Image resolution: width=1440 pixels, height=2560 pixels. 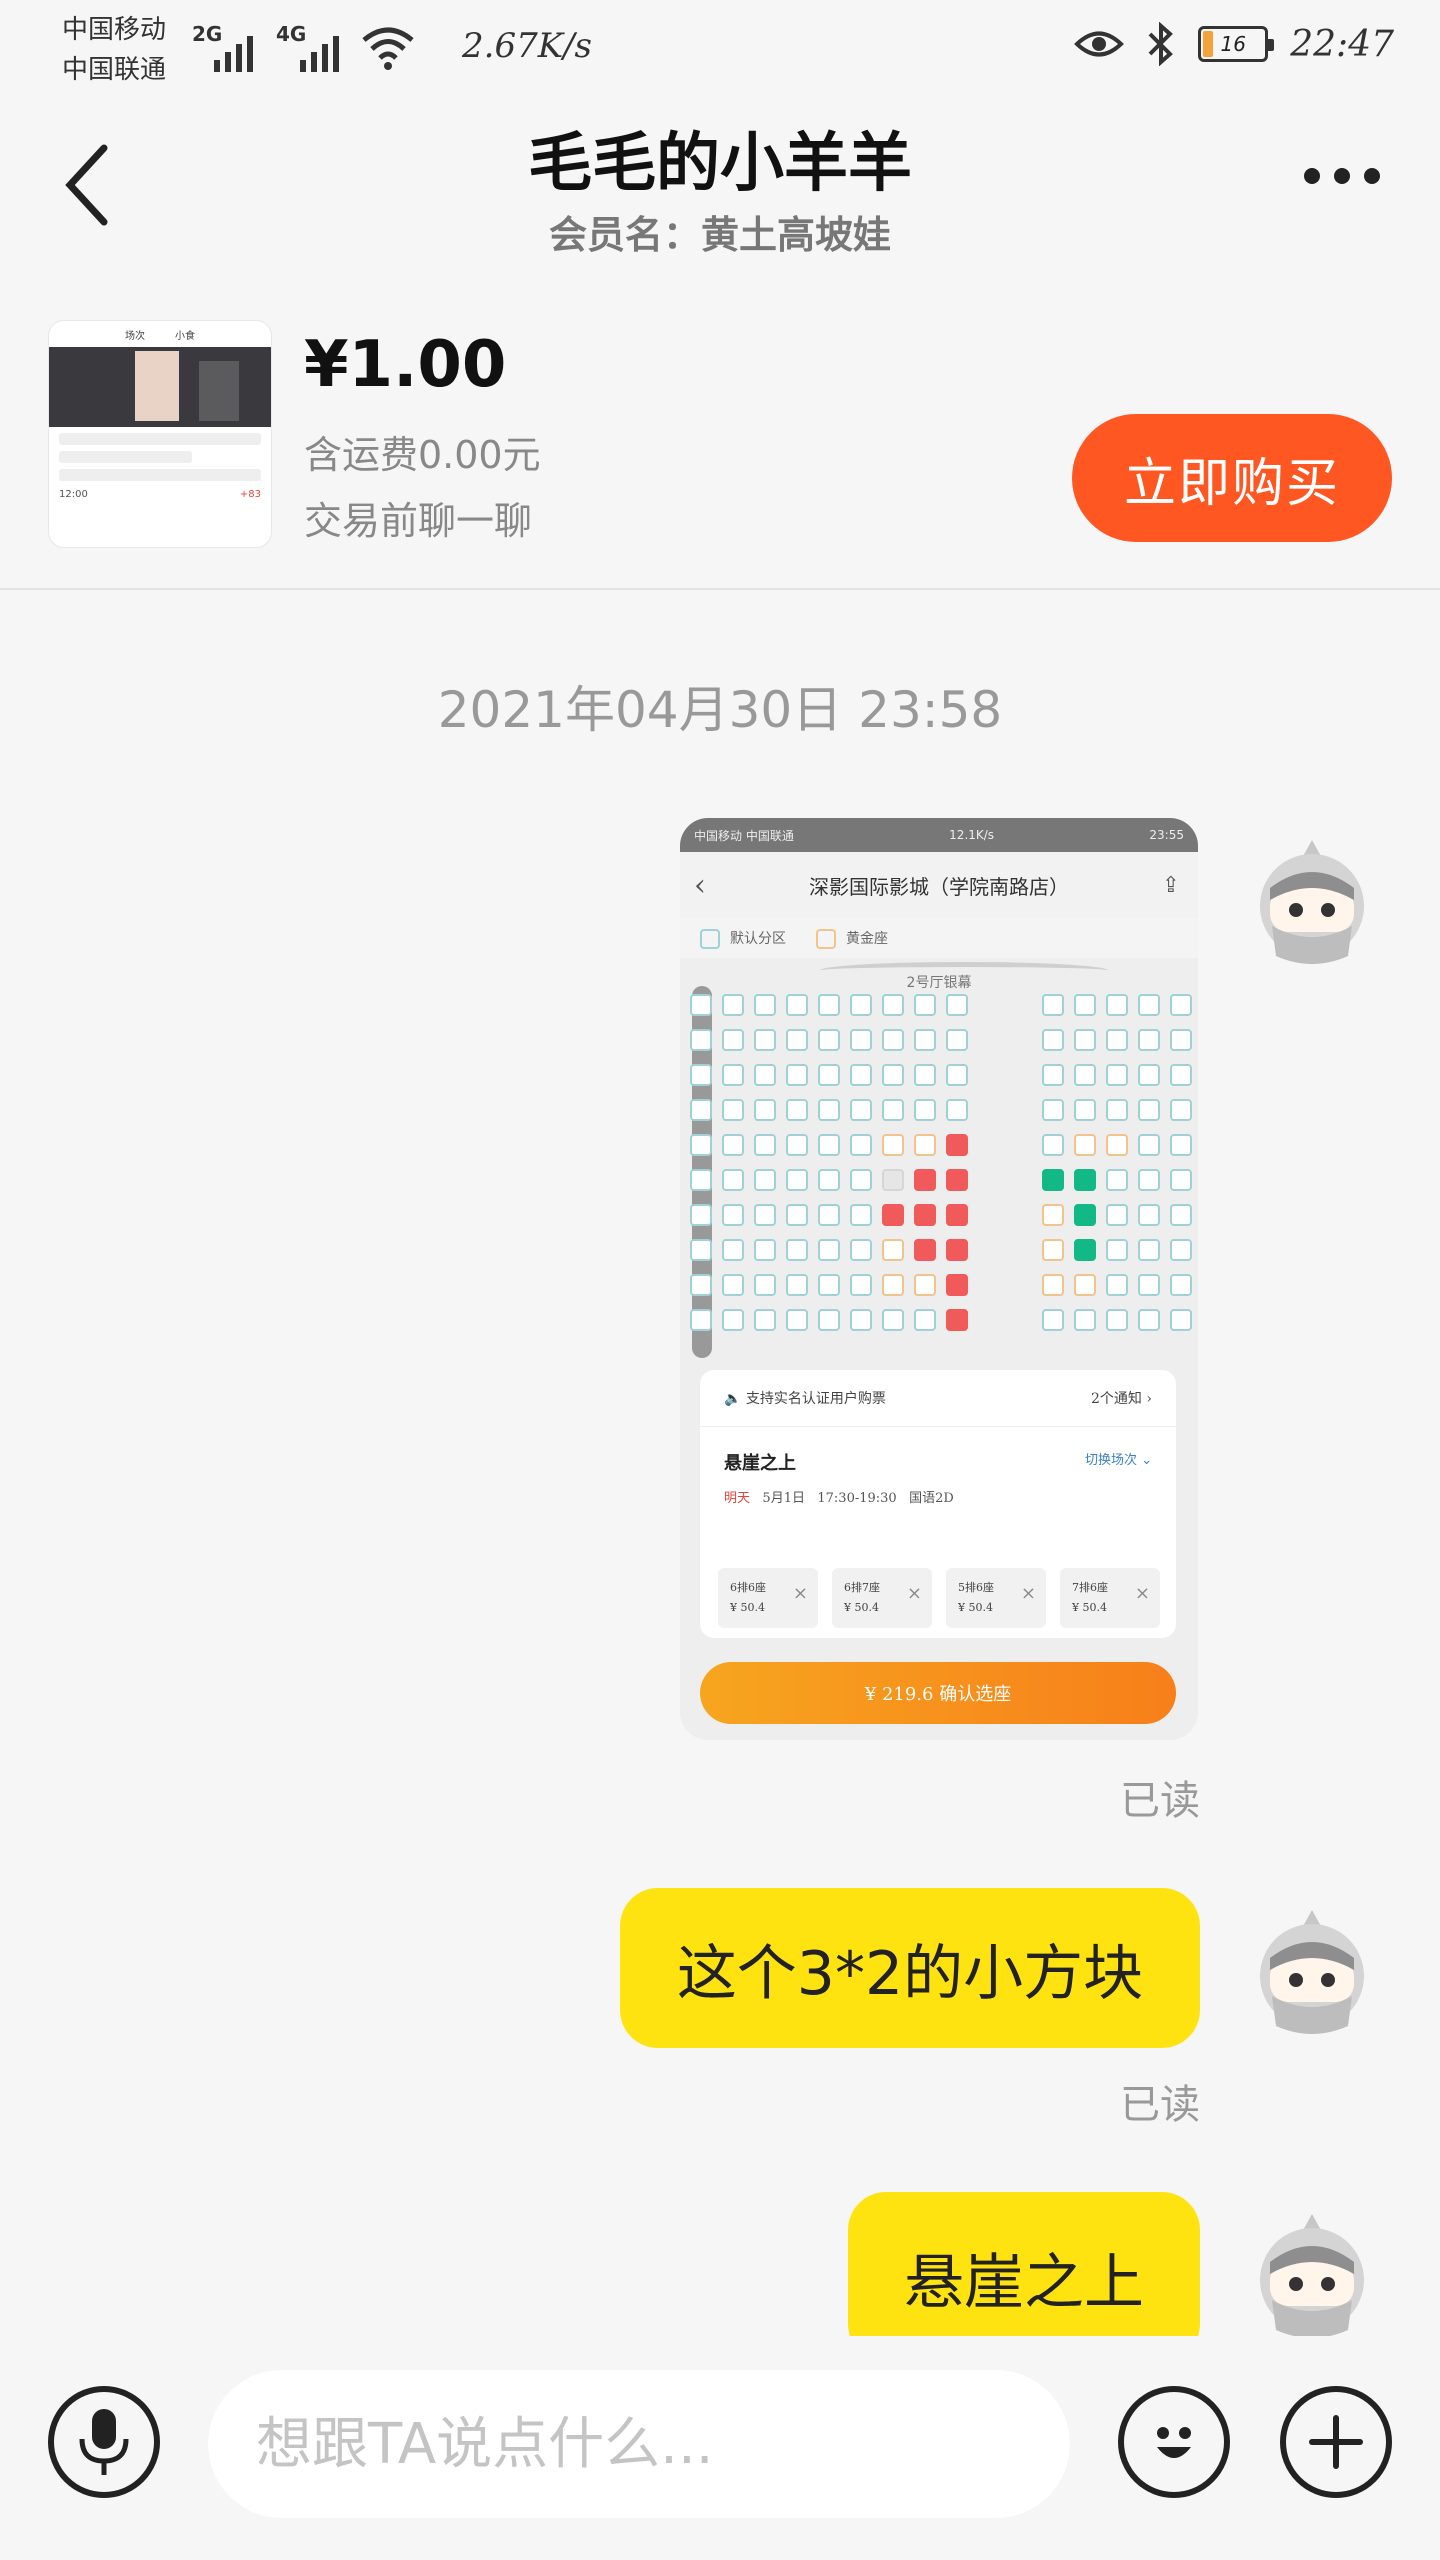 I want to click on shot-notice-row: 🔈 支持实名认证用户购票 2个通知 ›, so click(x=938, y=1398).